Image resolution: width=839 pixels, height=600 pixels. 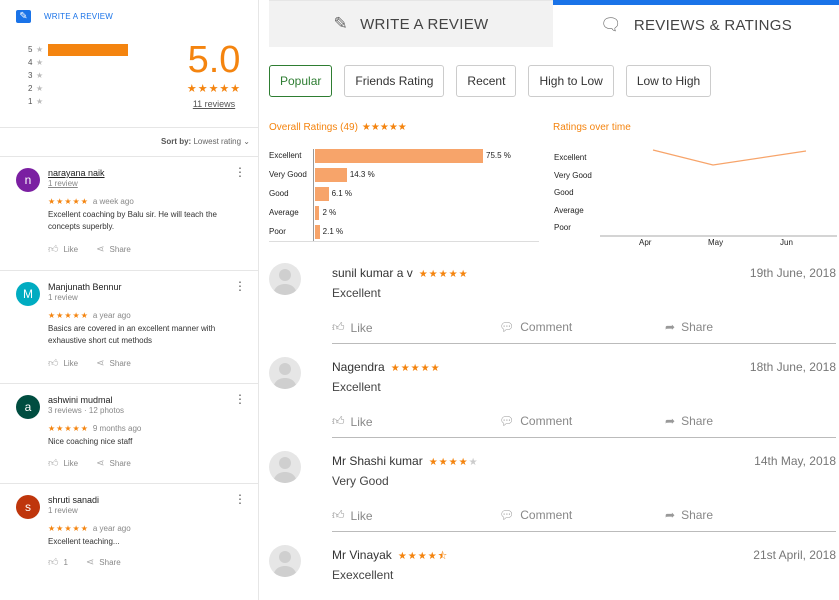 What do you see at coordinates (341, 23) in the screenshot?
I see `pencil-icon: ✎` at bounding box center [341, 23].